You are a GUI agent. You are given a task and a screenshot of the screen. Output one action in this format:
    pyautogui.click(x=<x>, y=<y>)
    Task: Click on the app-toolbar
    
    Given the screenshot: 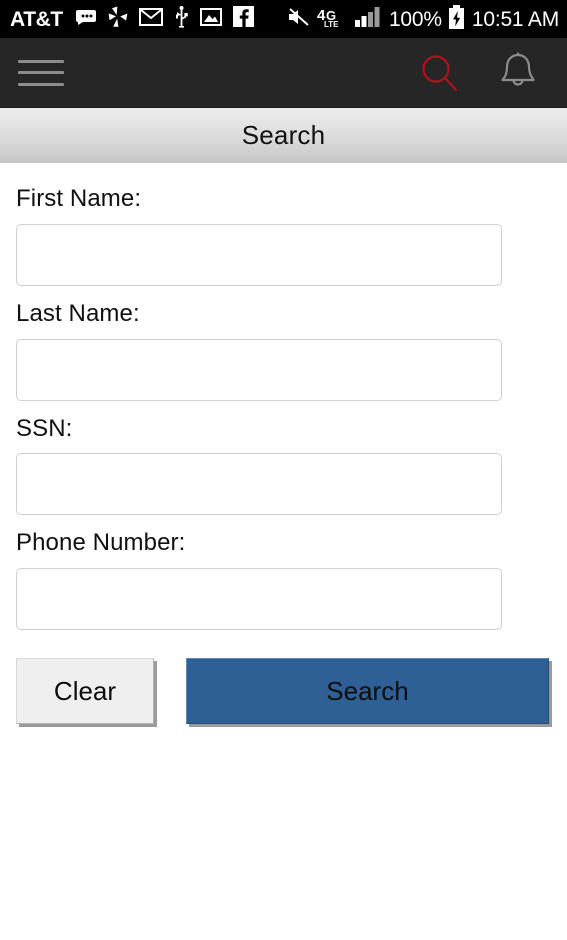 What is the action you would take?
    pyautogui.click(x=283, y=73)
    